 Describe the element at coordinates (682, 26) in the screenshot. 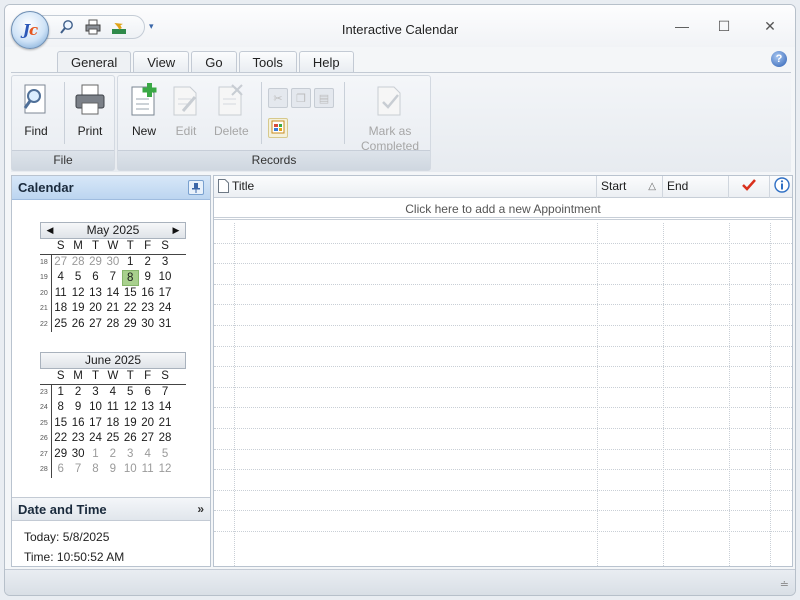

I see `minimize-button: —` at that location.